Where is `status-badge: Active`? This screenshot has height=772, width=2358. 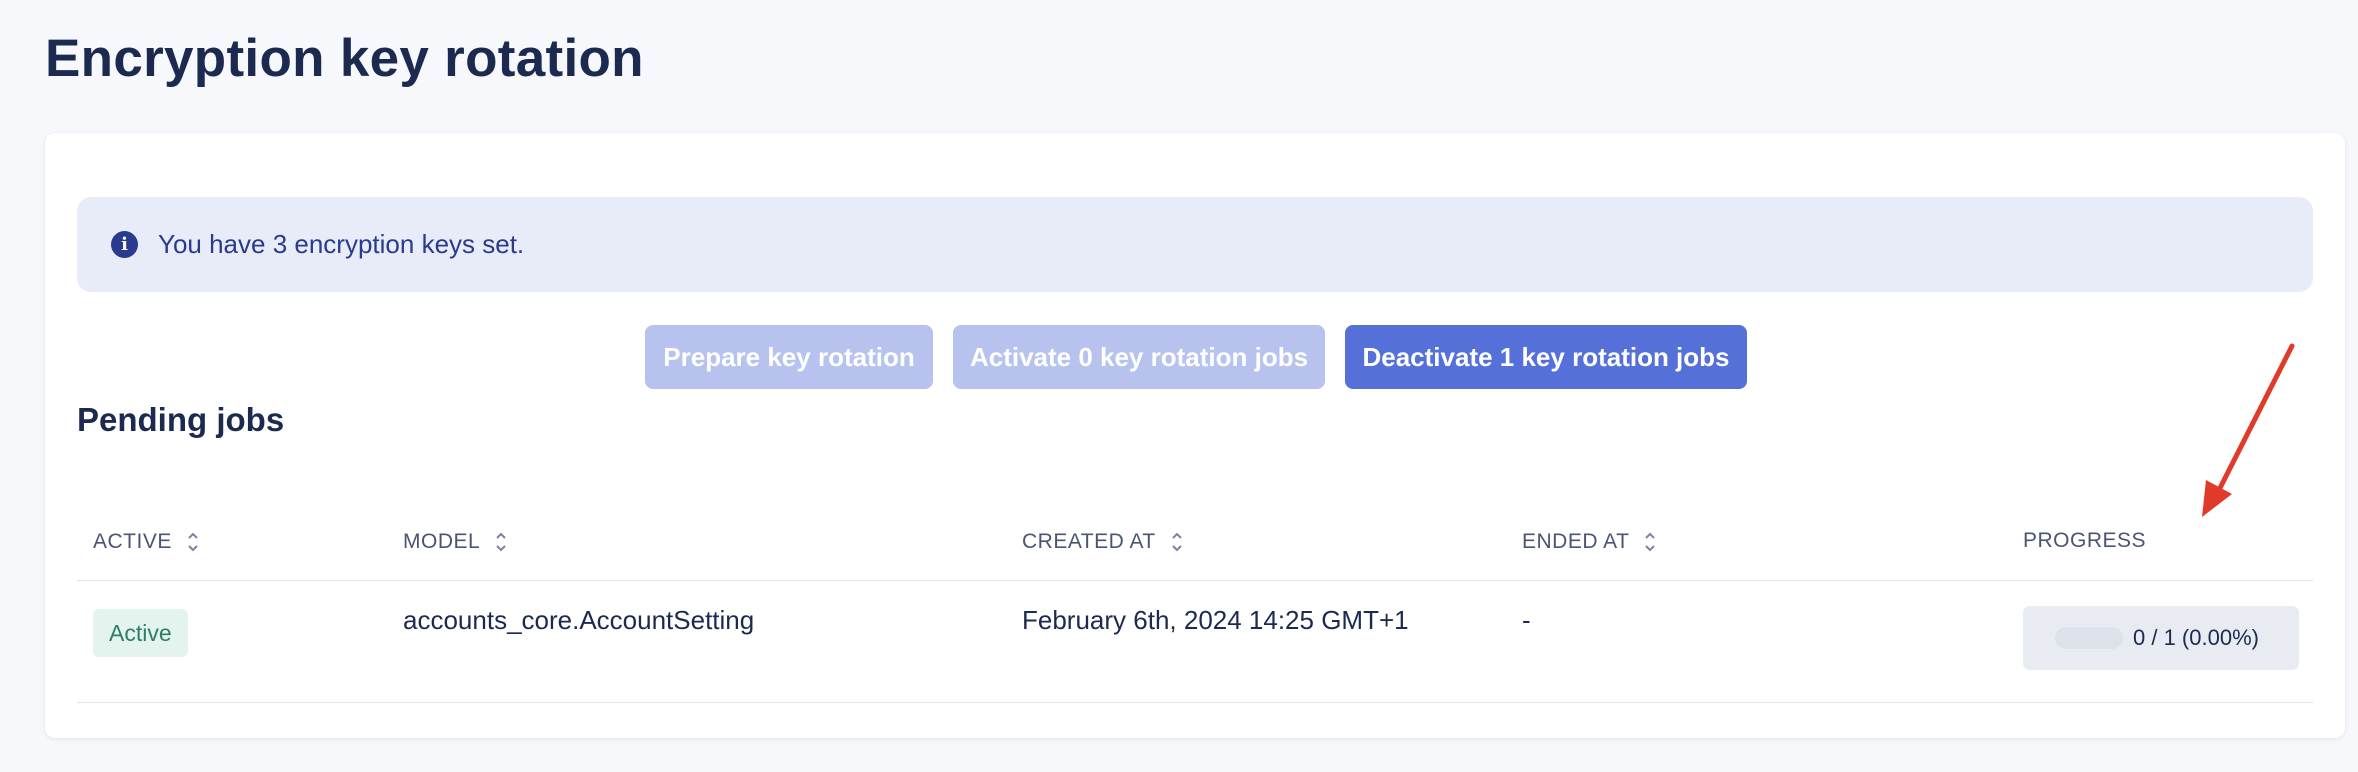 status-badge: Active is located at coordinates (140, 633).